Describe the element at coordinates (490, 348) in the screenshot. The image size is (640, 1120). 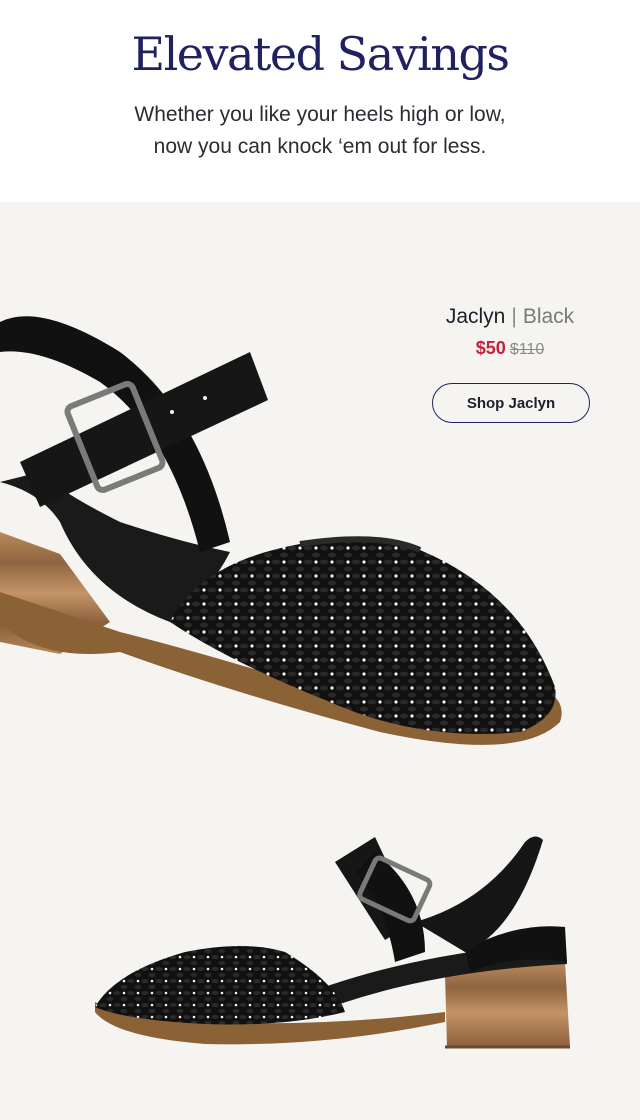
I see `sale-price: $50` at that location.